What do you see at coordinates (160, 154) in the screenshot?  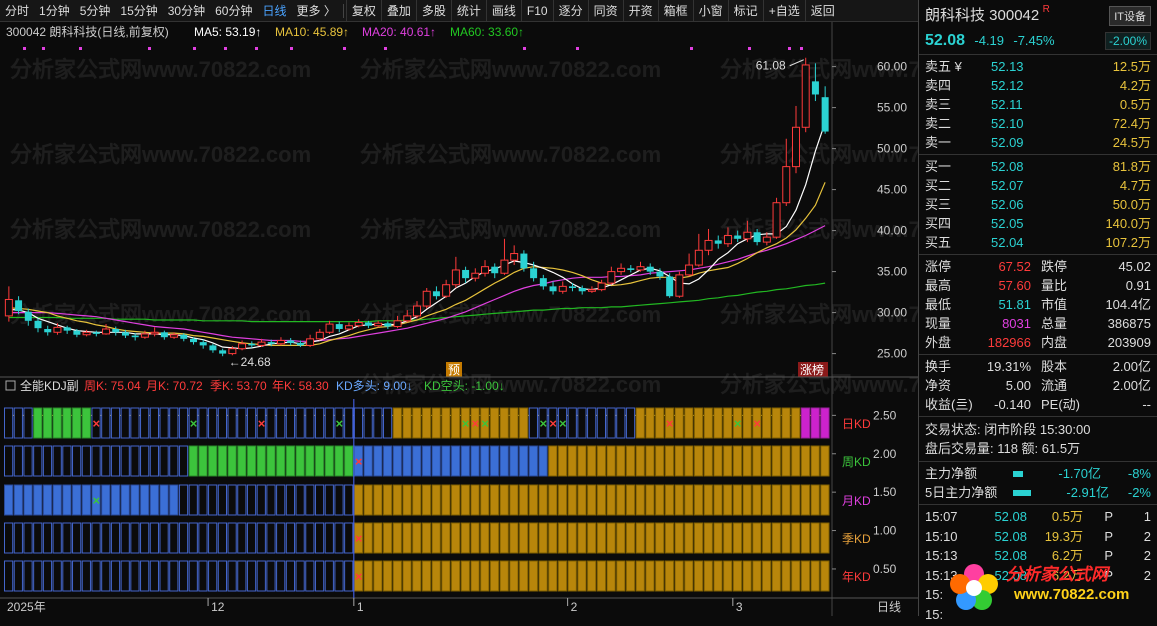 I see `watermark-text: 分析家公式网www.70822.com` at bounding box center [160, 154].